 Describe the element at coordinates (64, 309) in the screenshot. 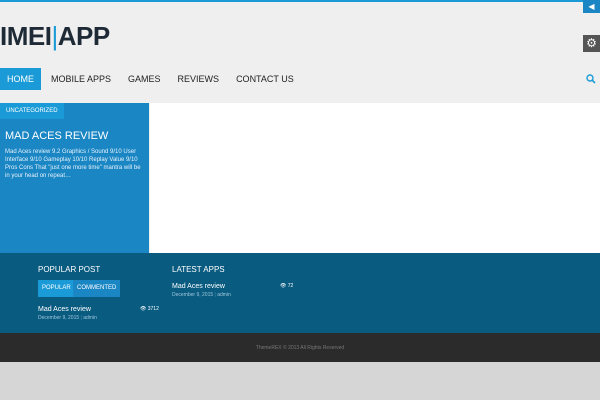

I see `popular-entry-title: Mad Aces review` at that location.